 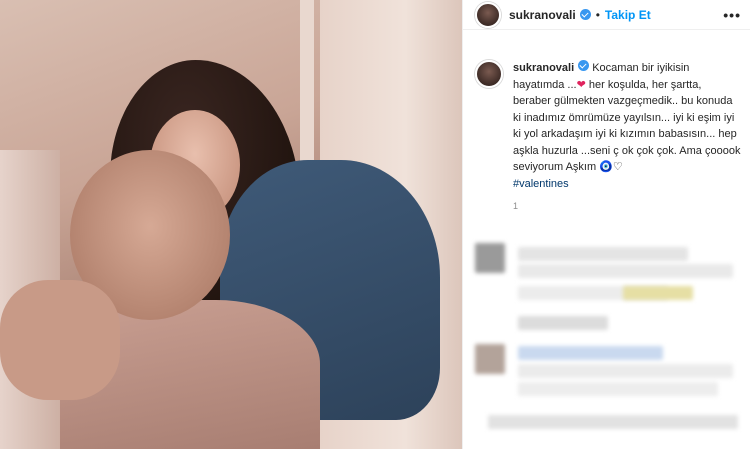 I want to click on caption-avatar, so click(x=489, y=74).